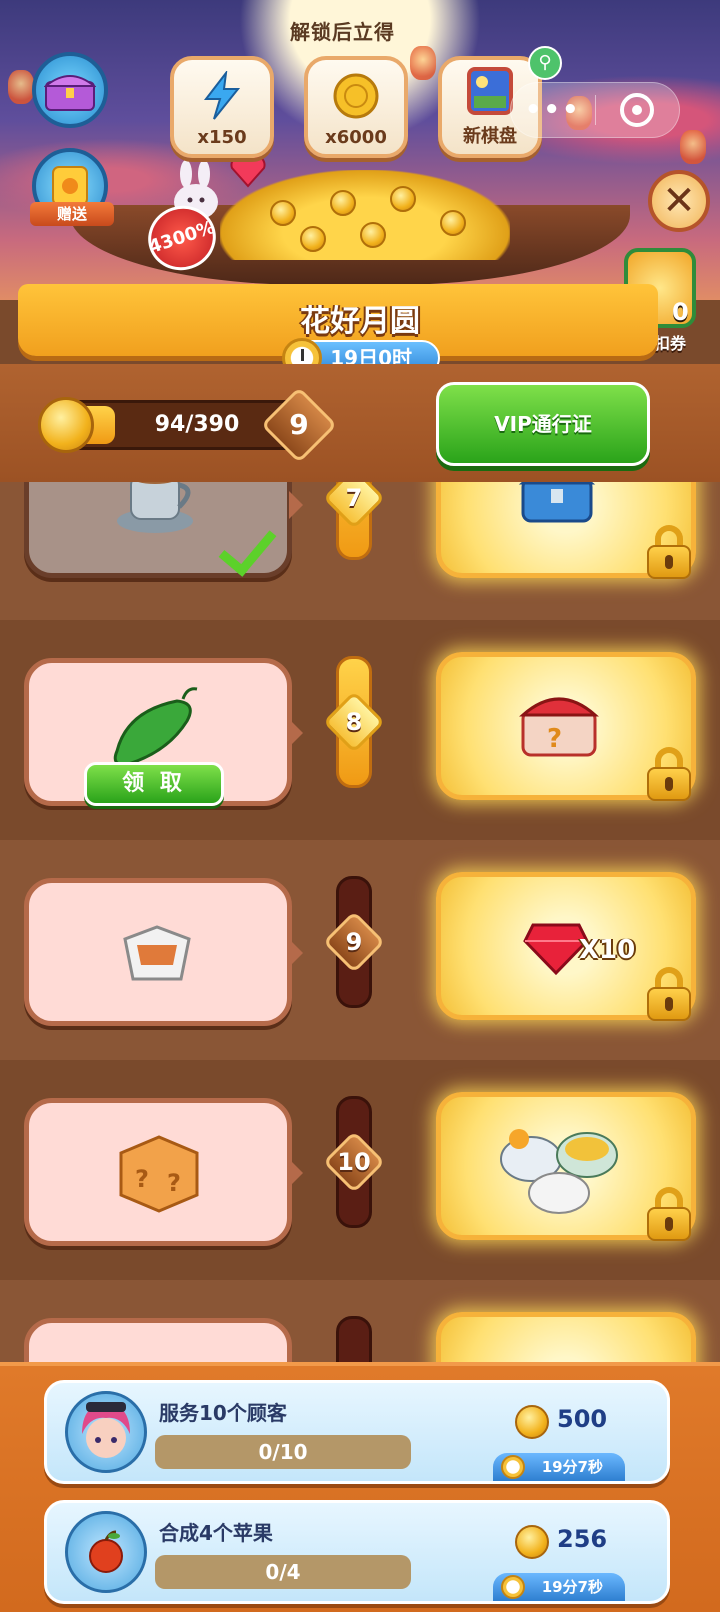 The height and width of the screenshot is (1612, 720). Describe the element at coordinates (106, 1552) in the screenshot. I see `apple-icon` at that location.